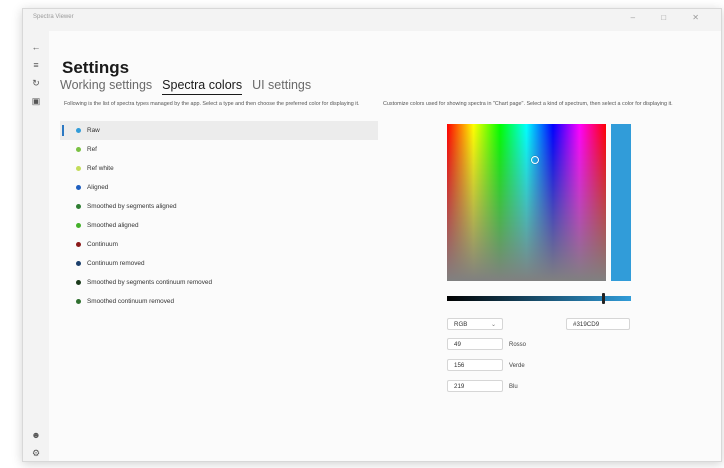 This screenshot has height=468, width=724. I want to click on color-spectrum, so click(526, 202).